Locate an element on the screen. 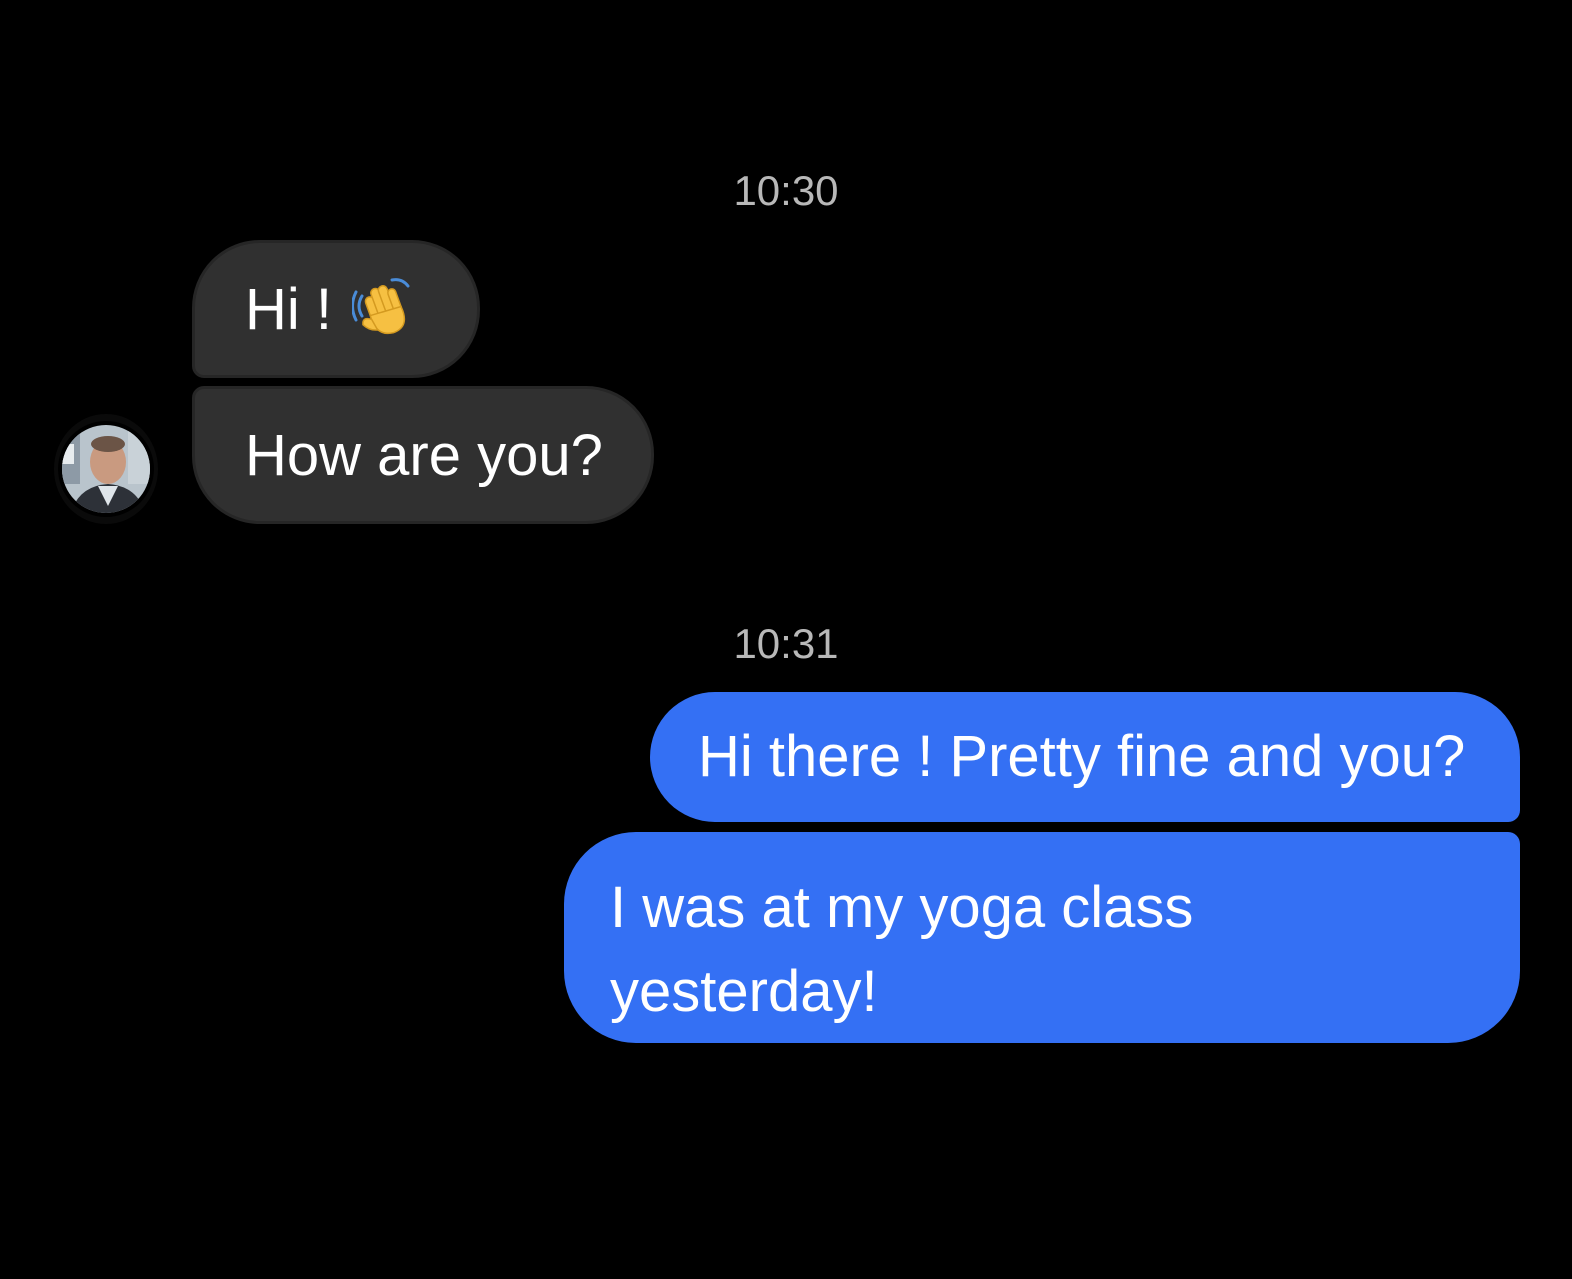 The image size is (1572, 1279). outgoing-message-bubble: I was at my yoga class yesterday! is located at coordinates (1042, 937).